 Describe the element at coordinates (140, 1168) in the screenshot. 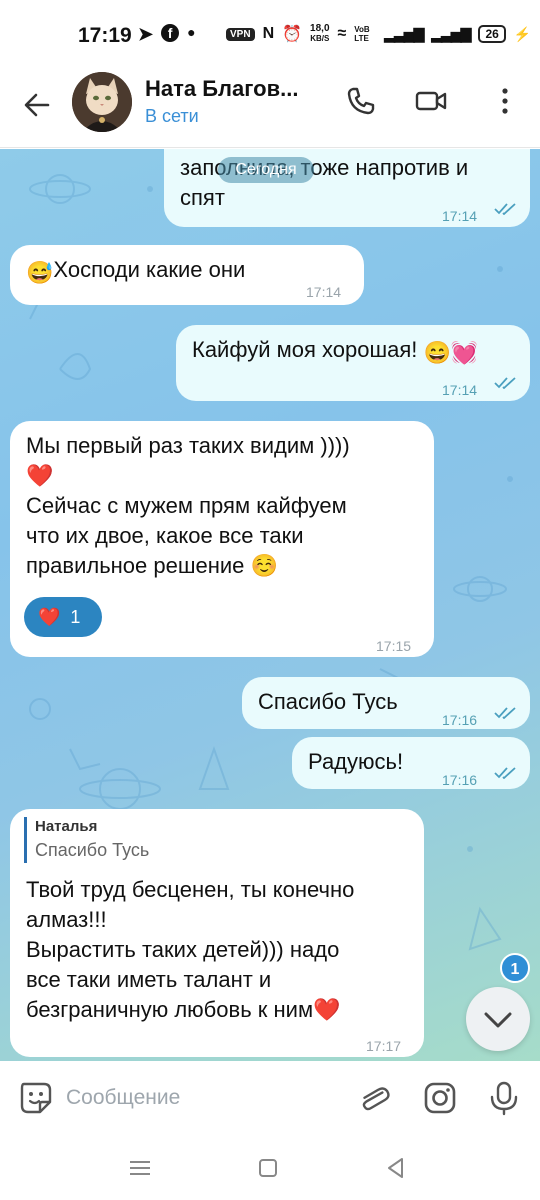

I see `recent-apps-icon` at that location.